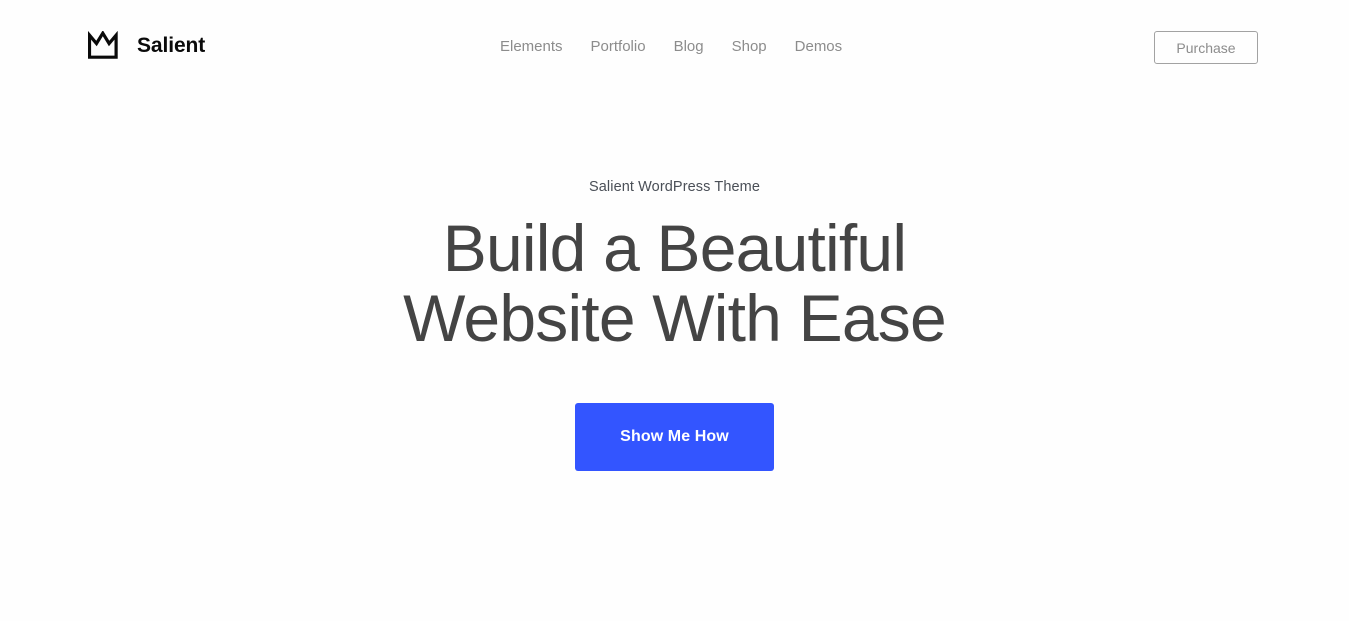 The height and width of the screenshot is (621, 1349). What do you see at coordinates (674, 248) in the screenshot?
I see `hero-title-line-1: Build a Beautiful` at bounding box center [674, 248].